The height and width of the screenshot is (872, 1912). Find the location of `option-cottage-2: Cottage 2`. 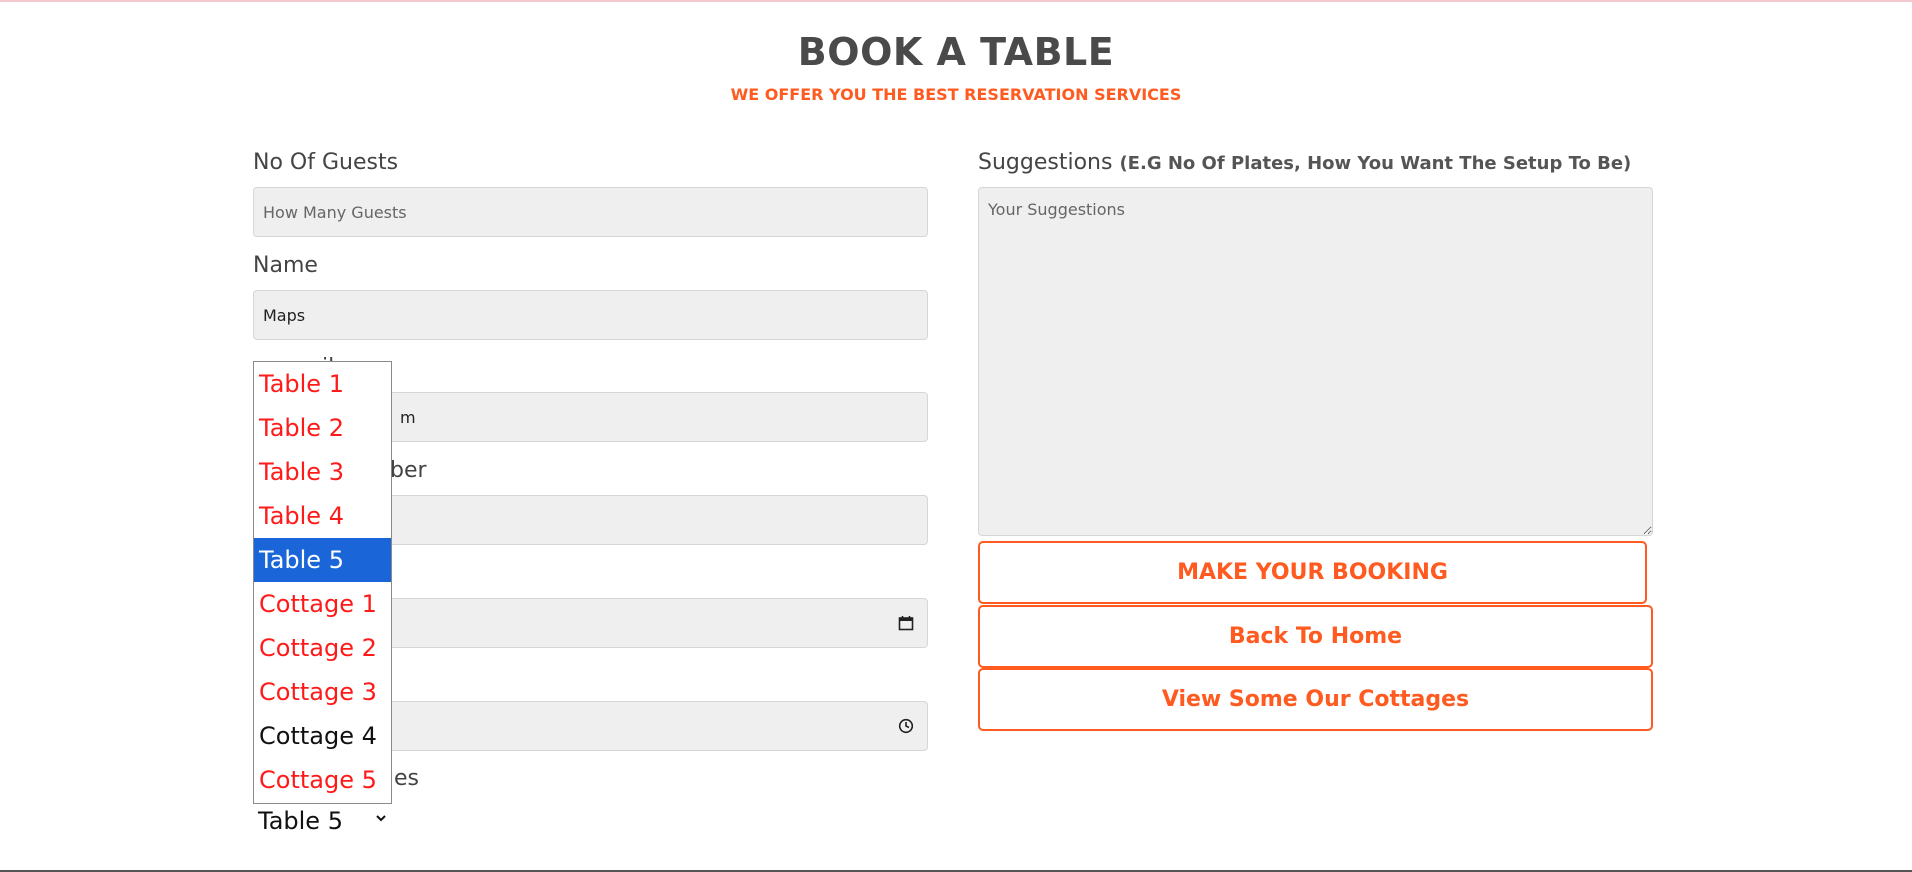

option-cottage-2: Cottage 2 is located at coordinates (322, 648).